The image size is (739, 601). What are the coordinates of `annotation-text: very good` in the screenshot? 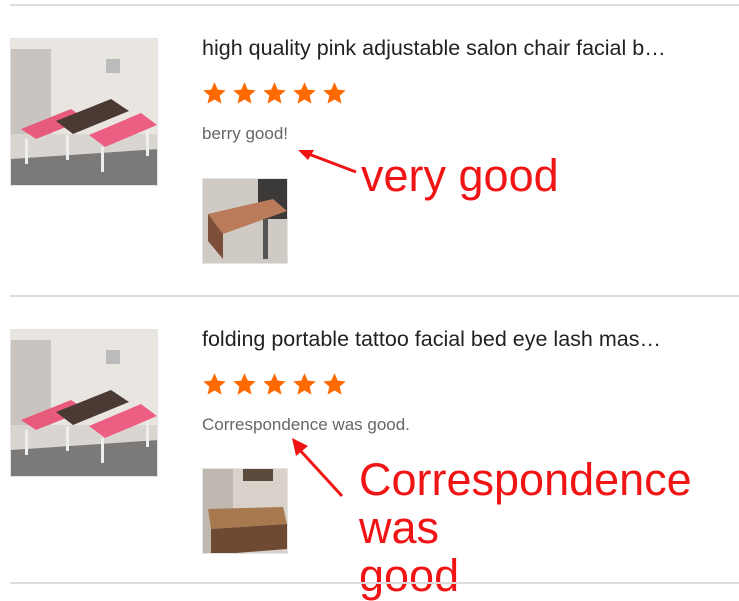 It's located at (460, 175).